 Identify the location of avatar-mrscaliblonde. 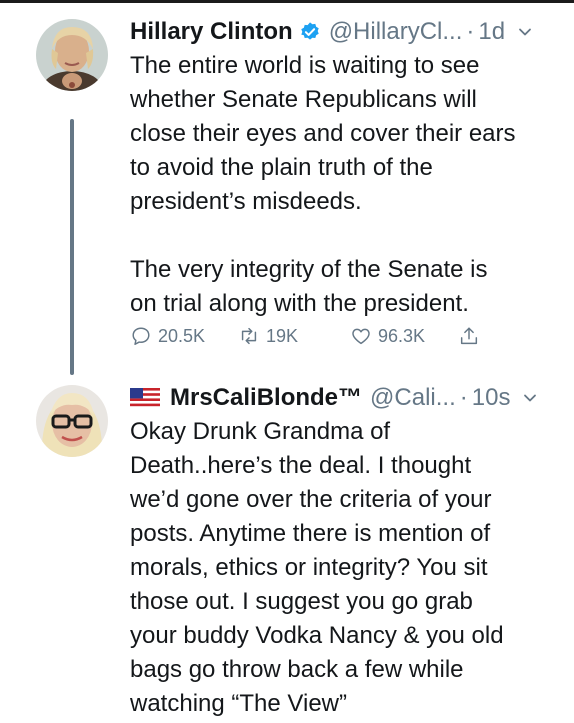
(72, 421).